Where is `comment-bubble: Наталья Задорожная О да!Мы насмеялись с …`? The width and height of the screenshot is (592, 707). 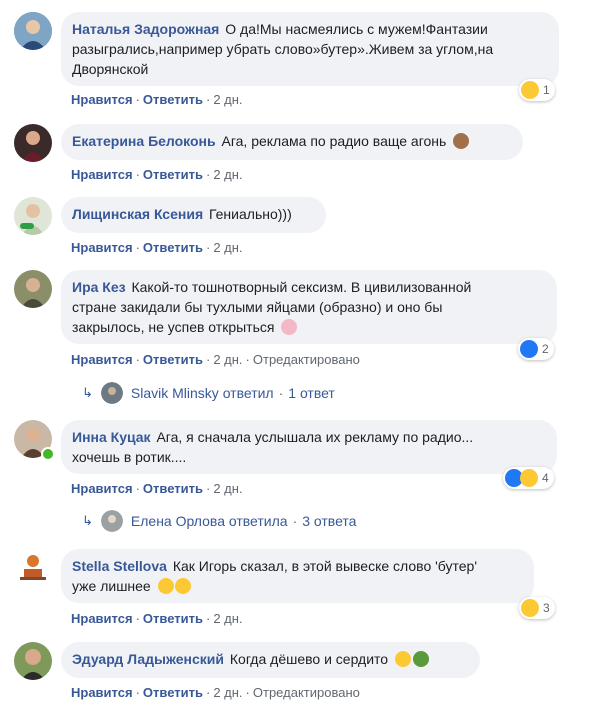 comment-bubble: Наталья Задорожная О да!Мы насмеялись с … is located at coordinates (310, 49).